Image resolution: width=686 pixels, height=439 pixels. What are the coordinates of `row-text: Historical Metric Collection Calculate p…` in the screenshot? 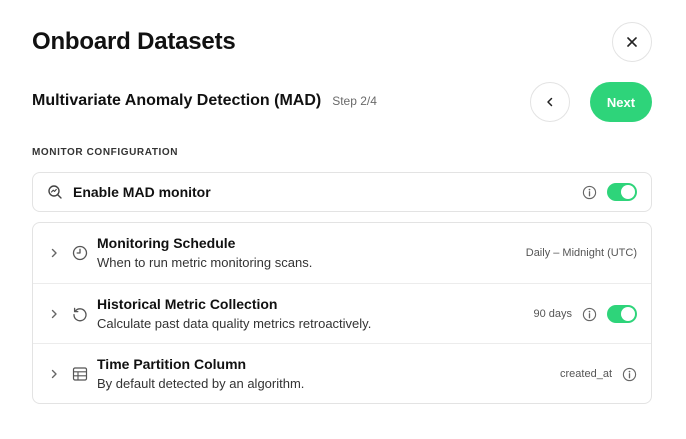 It's located at (234, 314).